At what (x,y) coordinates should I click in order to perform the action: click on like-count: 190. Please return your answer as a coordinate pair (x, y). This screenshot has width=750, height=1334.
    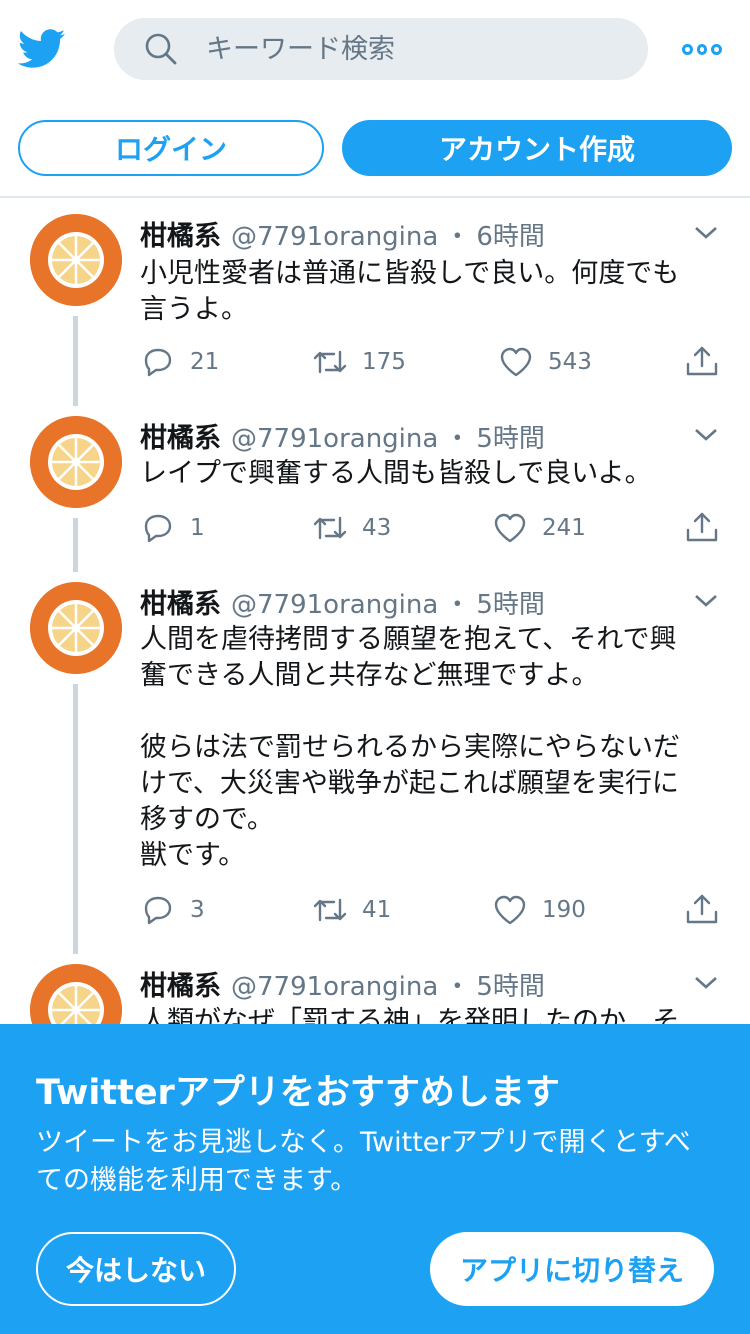
    Looking at the image, I should click on (564, 910).